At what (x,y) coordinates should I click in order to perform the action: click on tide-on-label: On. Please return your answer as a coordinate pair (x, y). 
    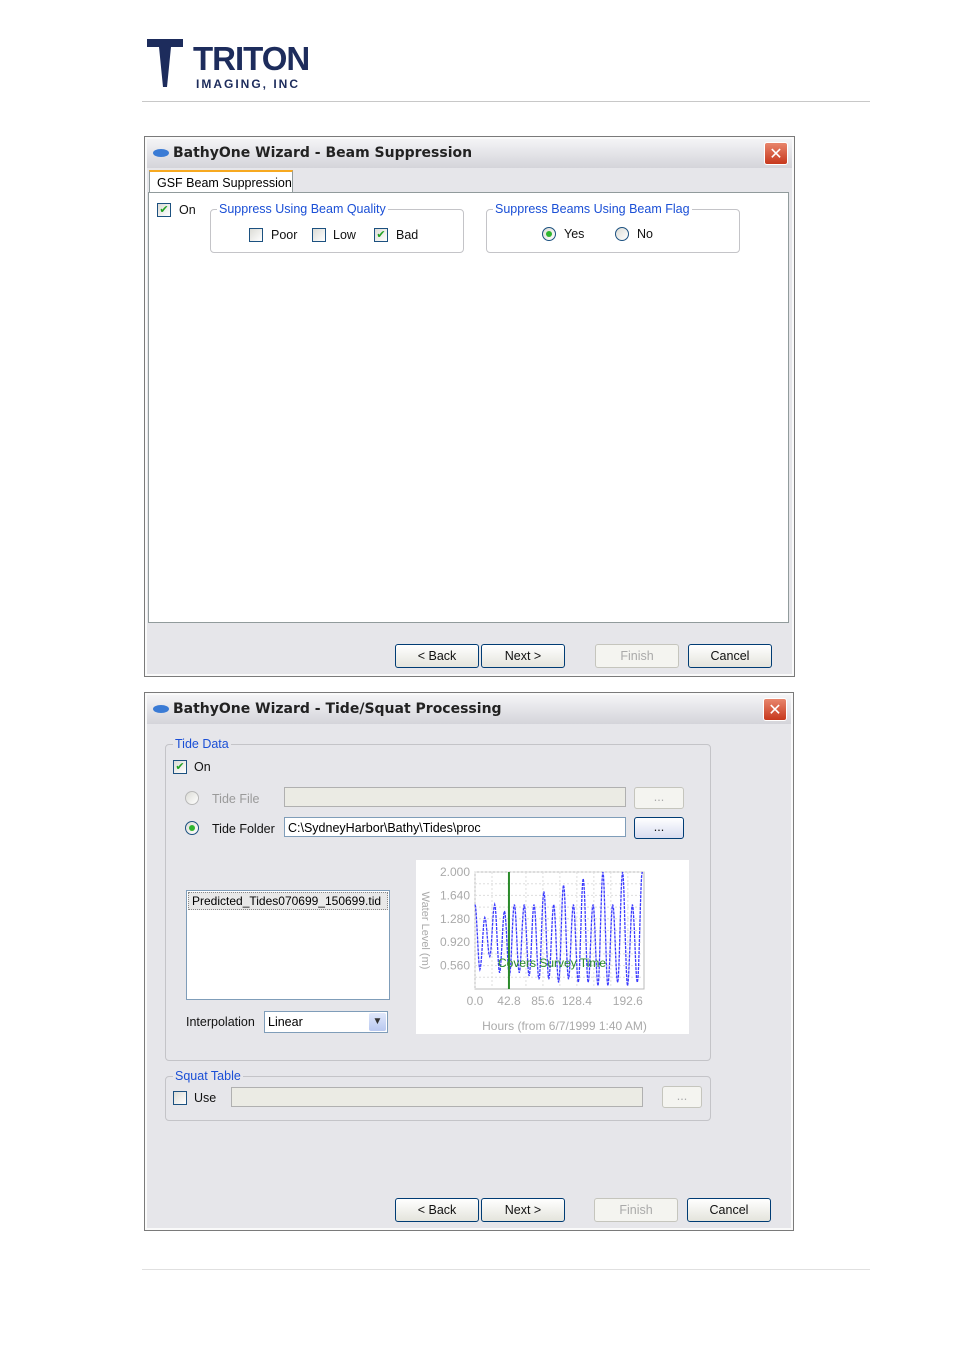
    Looking at the image, I should click on (202, 767).